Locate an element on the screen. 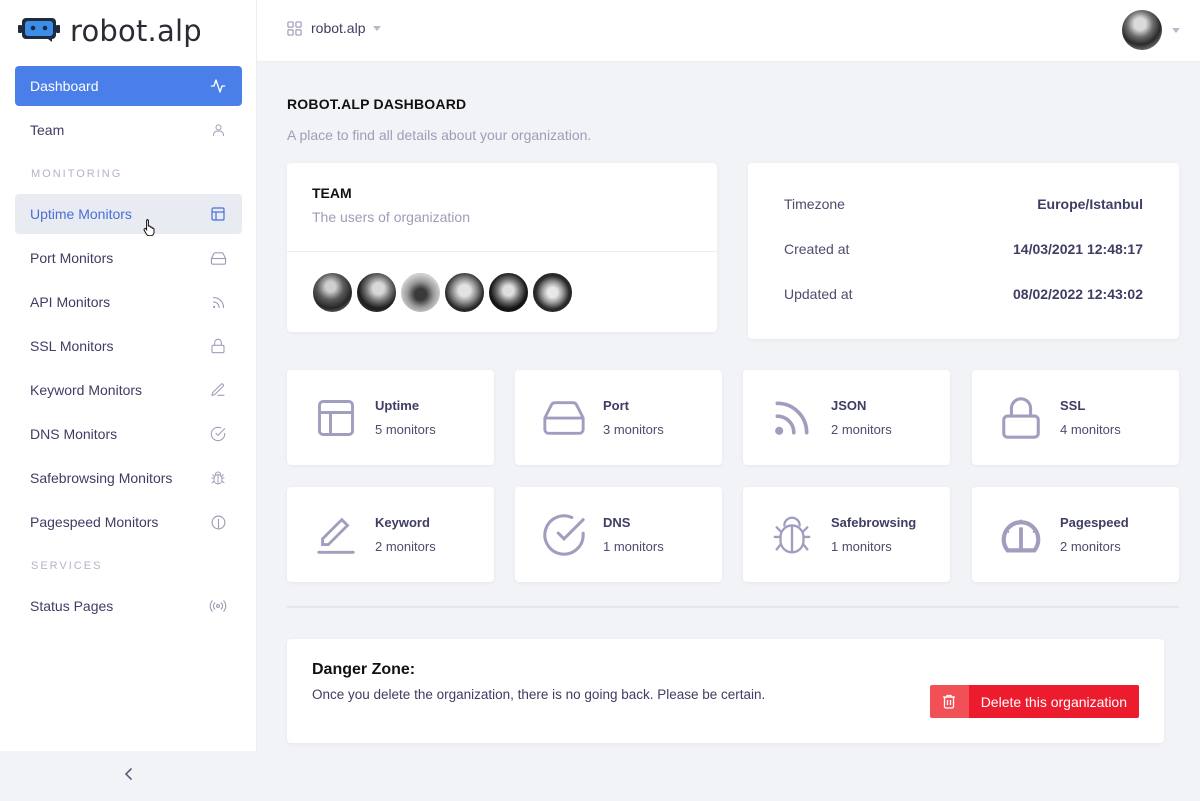 This screenshot has width=1200, height=801. stat-name: JSON is located at coordinates (849, 405).